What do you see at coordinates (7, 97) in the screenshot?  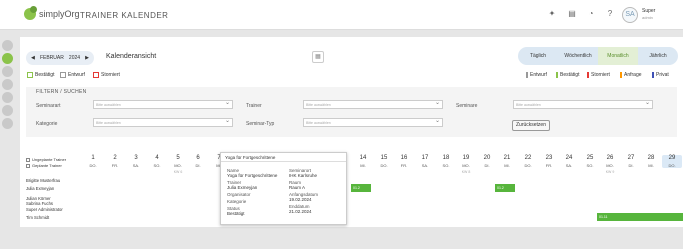 I see `nav-docs-icon` at bounding box center [7, 97].